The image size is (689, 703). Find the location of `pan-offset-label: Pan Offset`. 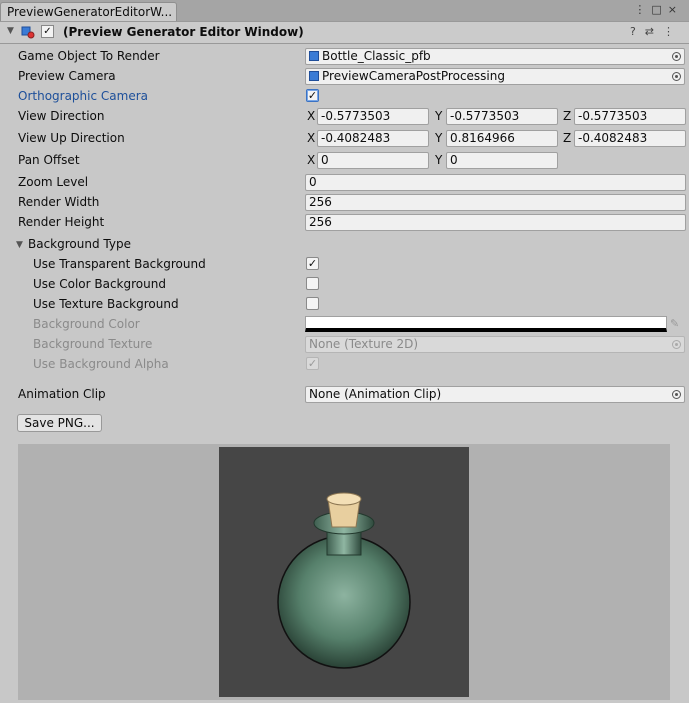

pan-offset-label: Pan Offset is located at coordinates (49, 160).